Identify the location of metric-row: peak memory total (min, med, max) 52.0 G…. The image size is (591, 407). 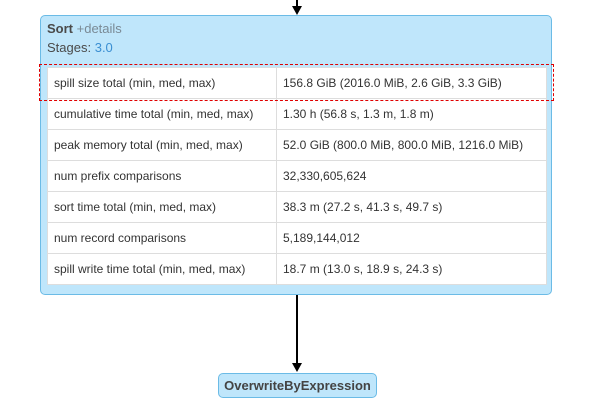
(297, 145).